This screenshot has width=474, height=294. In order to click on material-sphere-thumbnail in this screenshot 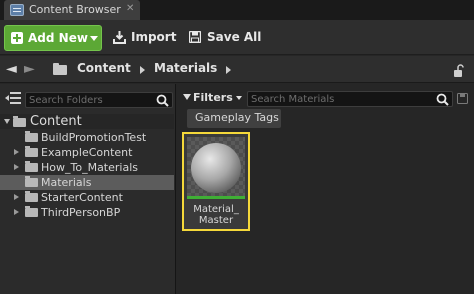, I will do `click(216, 168)`.